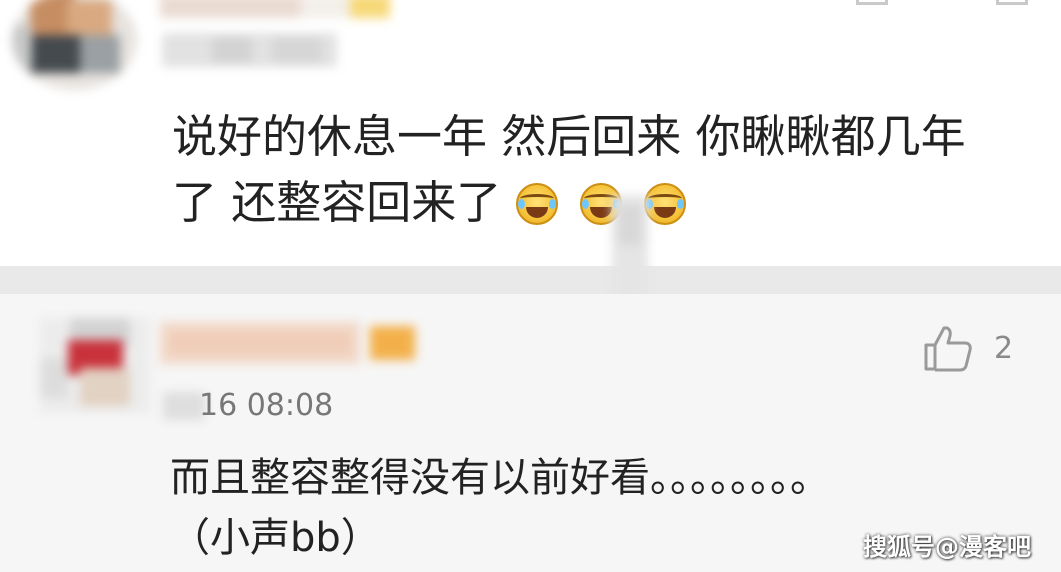 Image resolution: width=1061 pixels, height=572 pixels. Describe the element at coordinates (95, 365) in the screenshot. I see `avatar-bottom` at that location.